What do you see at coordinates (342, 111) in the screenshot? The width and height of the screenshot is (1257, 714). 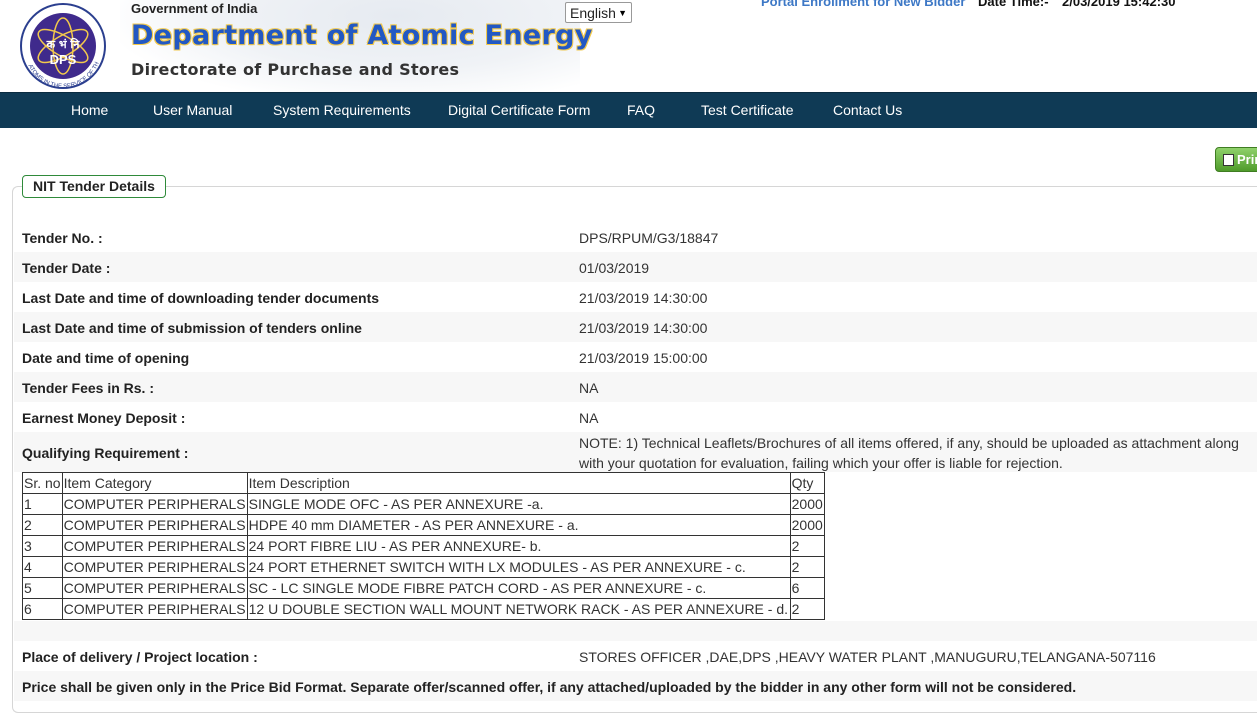 I see `nav-system-requirements: System Requirements` at bounding box center [342, 111].